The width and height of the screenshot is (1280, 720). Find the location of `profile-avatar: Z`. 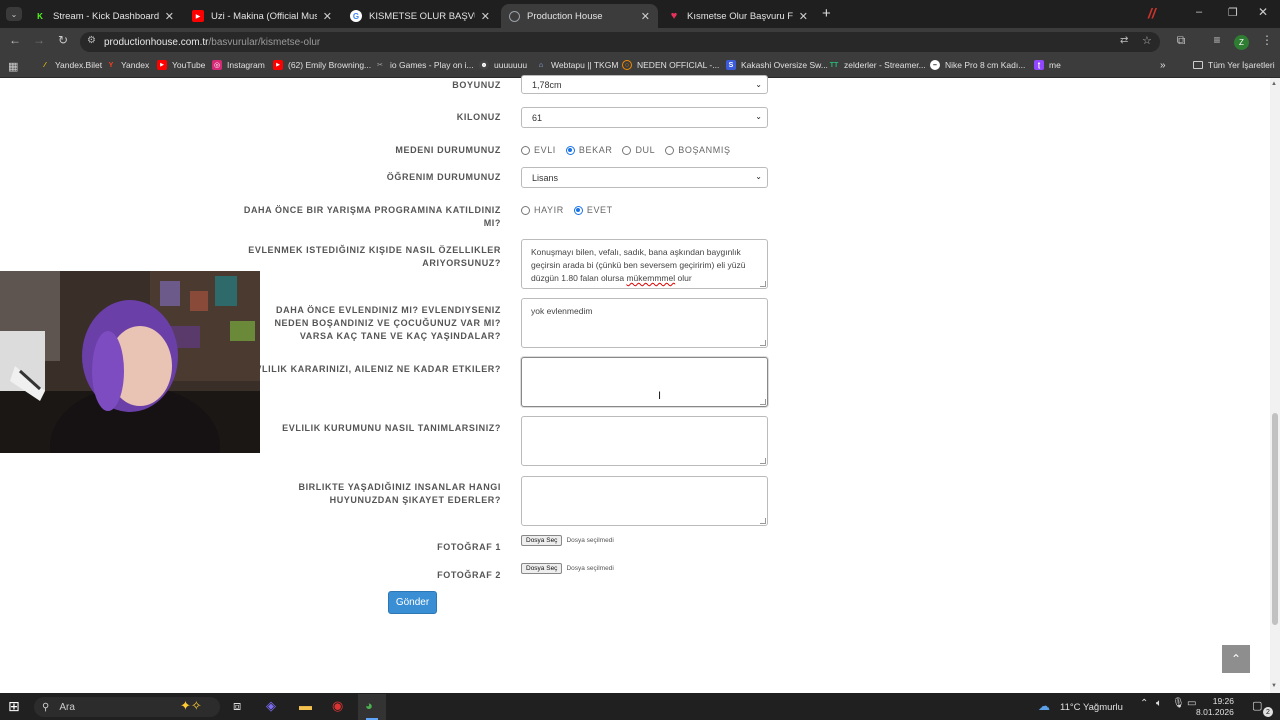

profile-avatar: Z is located at coordinates (1241, 42).